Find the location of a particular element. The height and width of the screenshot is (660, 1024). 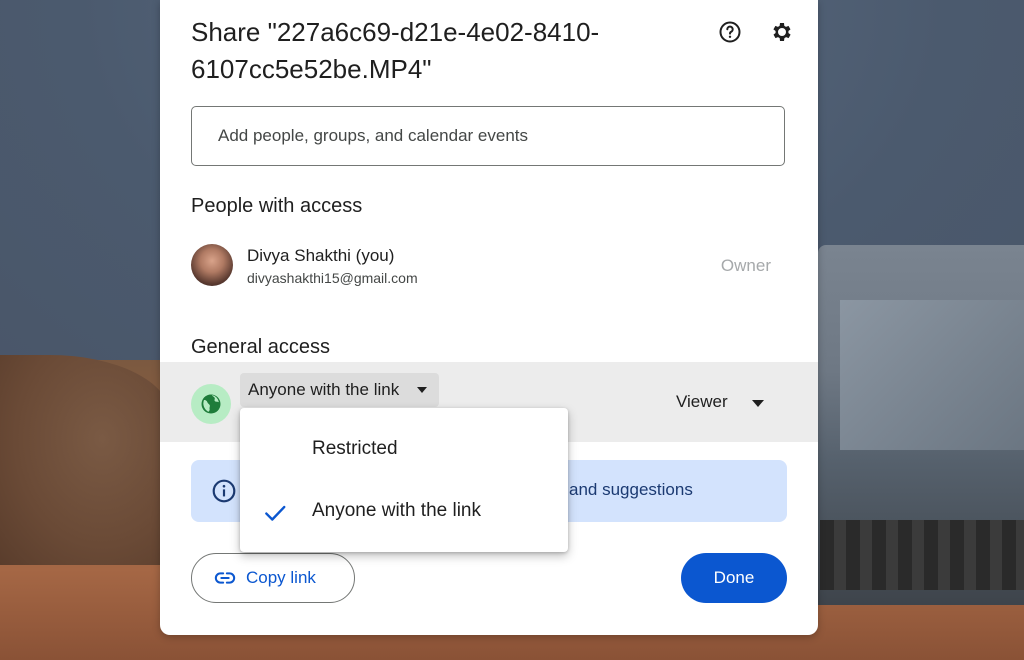

link-icon is located at coordinates (225, 578).